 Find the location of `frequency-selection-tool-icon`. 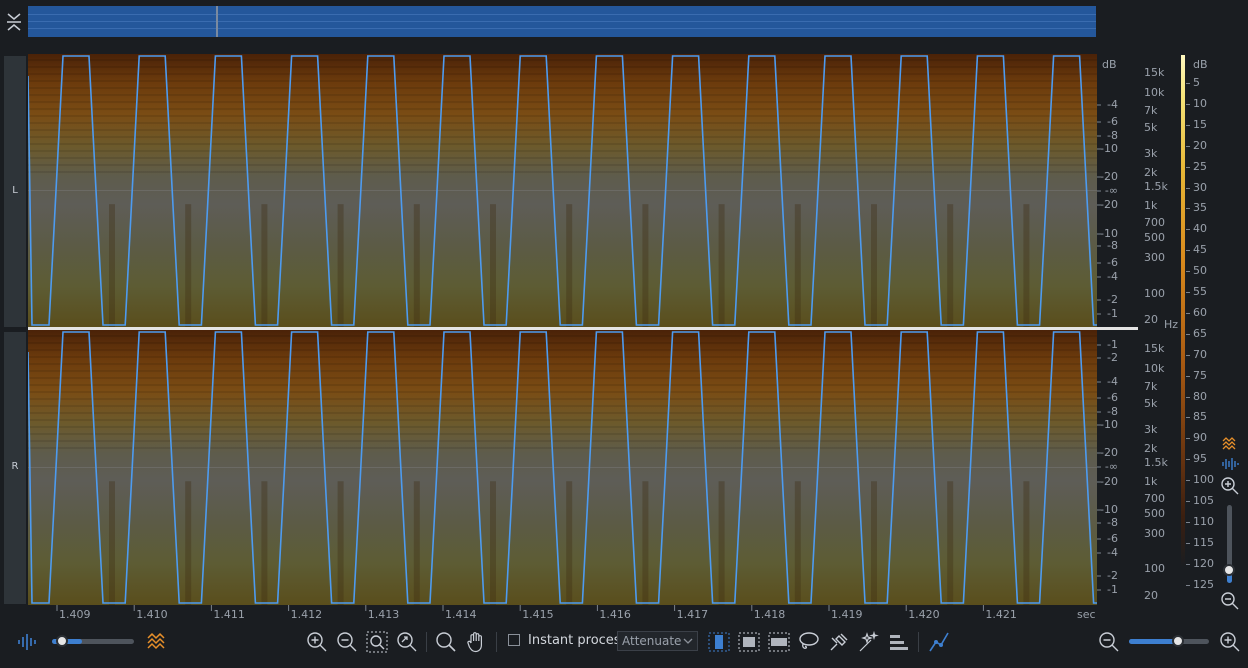

frequency-selection-tool-icon is located at coordinates (780, 642).